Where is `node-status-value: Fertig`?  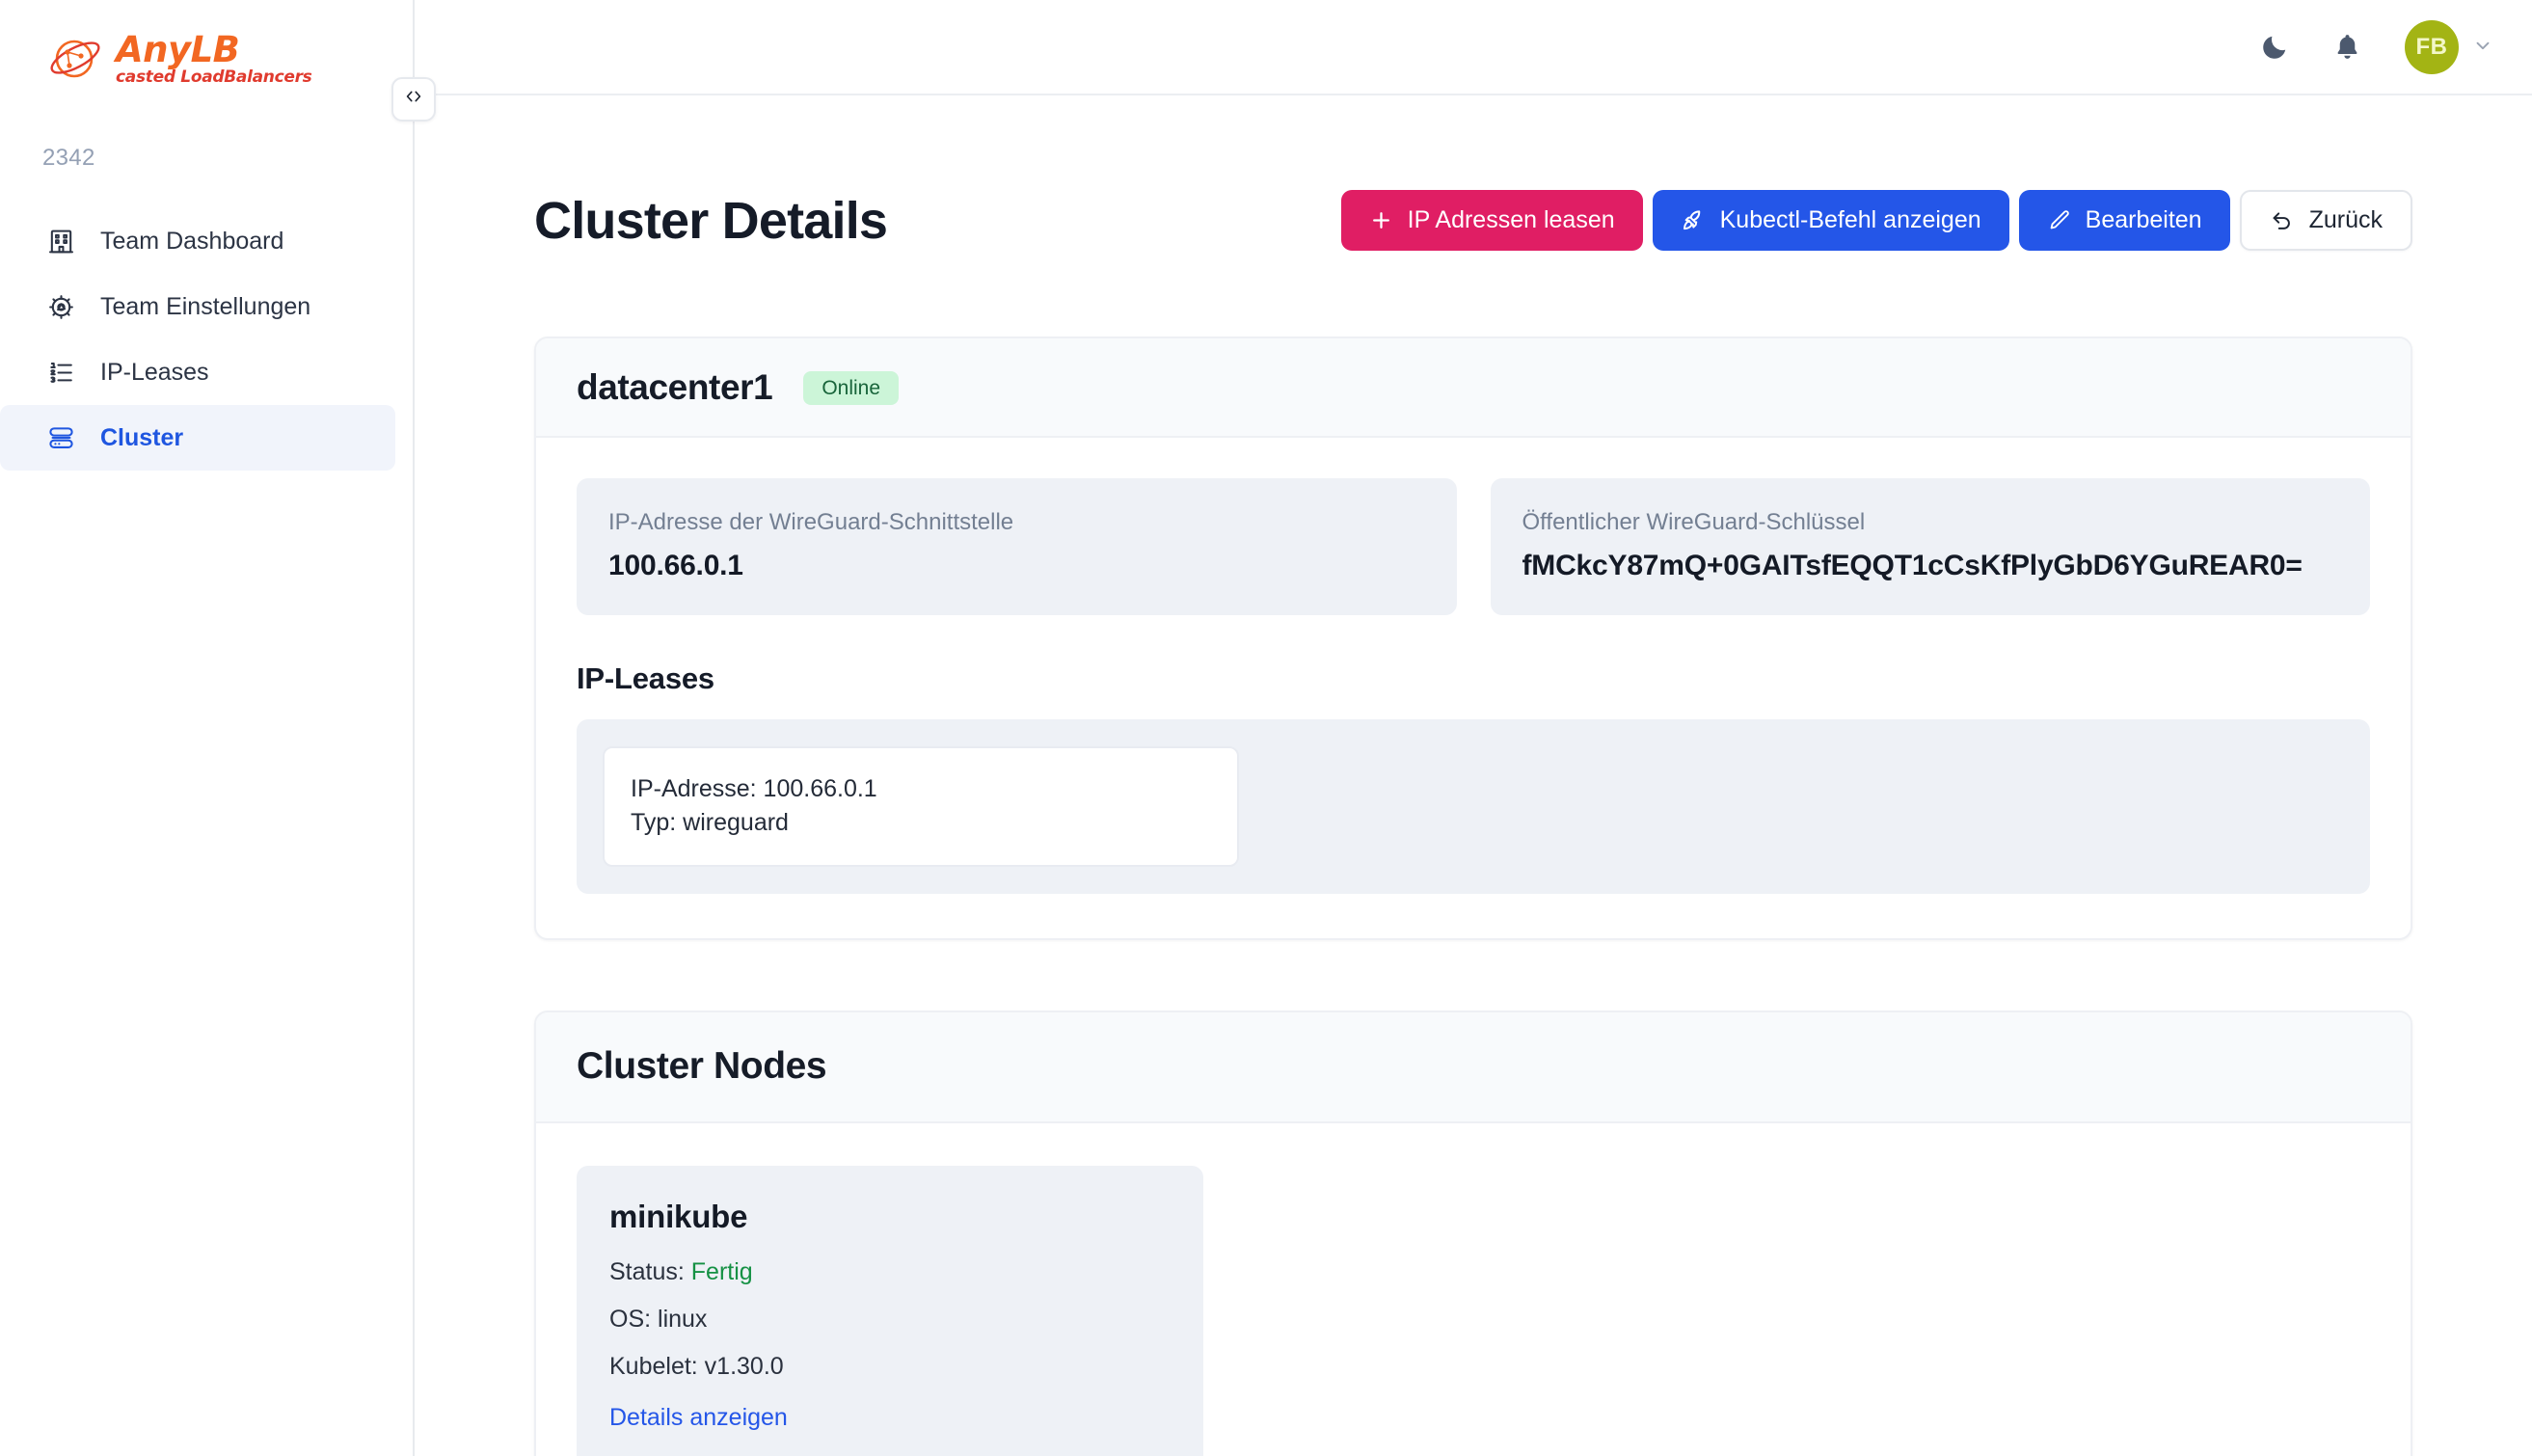 node-status-value: Fertig is located at coordinates (721, 1272).